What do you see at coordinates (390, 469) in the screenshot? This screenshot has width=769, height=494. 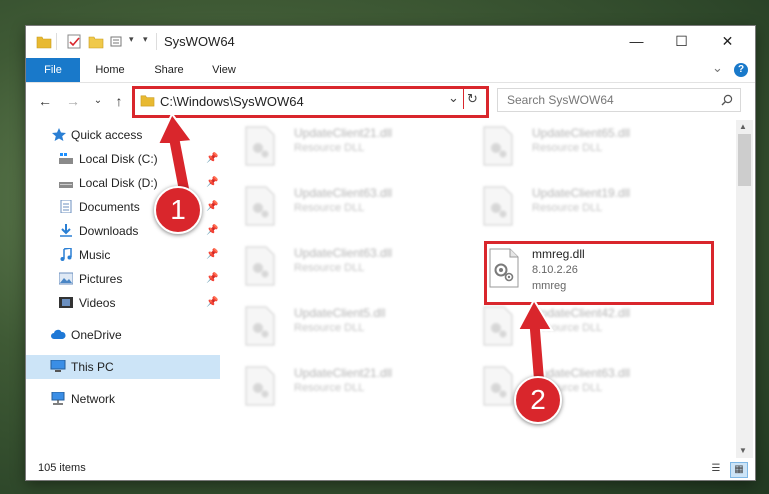 I see `status-bar: 105 items ☰ ▦` at bounding box center [390, 469].